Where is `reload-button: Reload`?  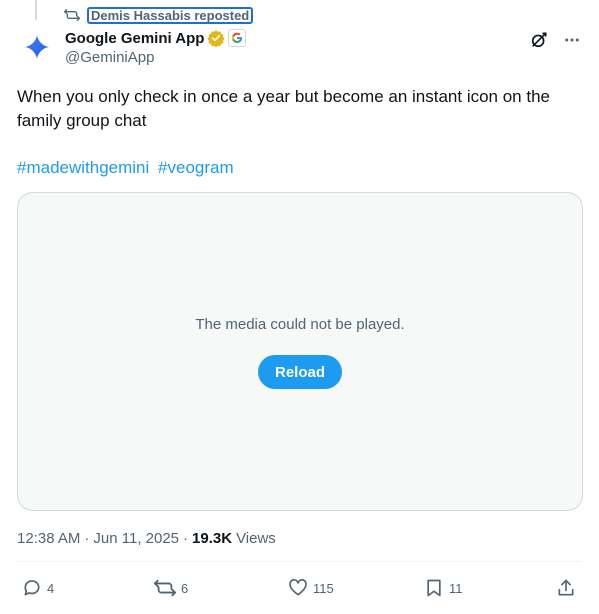
reload-button: Reload is located at coordinates (300, 372).